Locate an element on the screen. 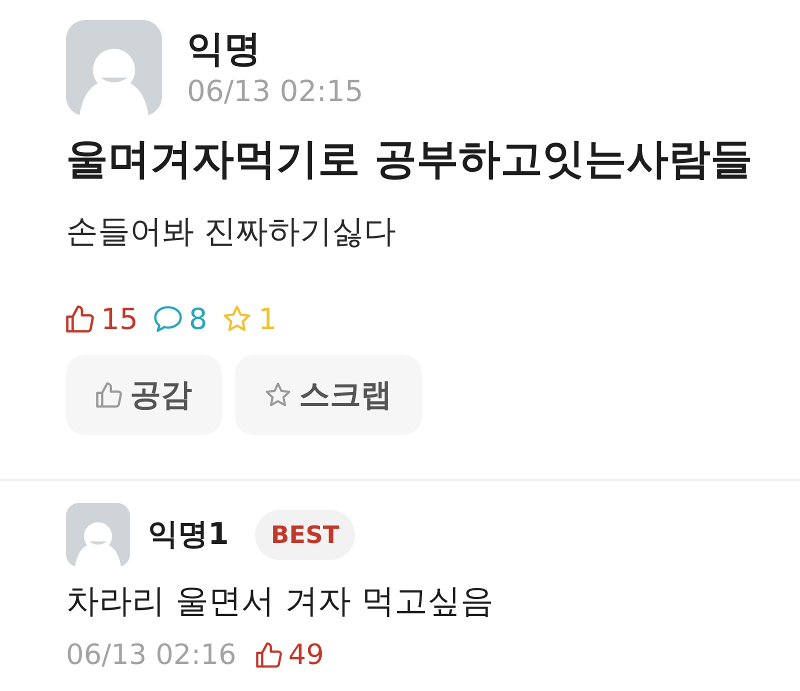 The height and width of the screenshot is (691, 800). like-button: 공감 is located at coordinates (144, 395).